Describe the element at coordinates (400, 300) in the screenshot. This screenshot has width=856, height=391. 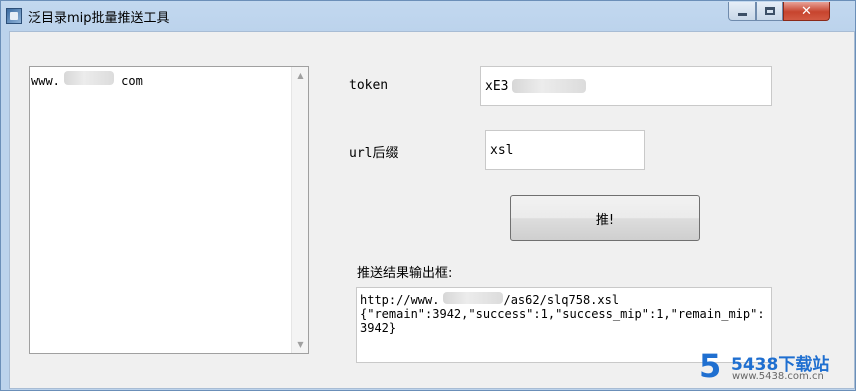
I see `output-line1-prefix: http://www.` at that location.